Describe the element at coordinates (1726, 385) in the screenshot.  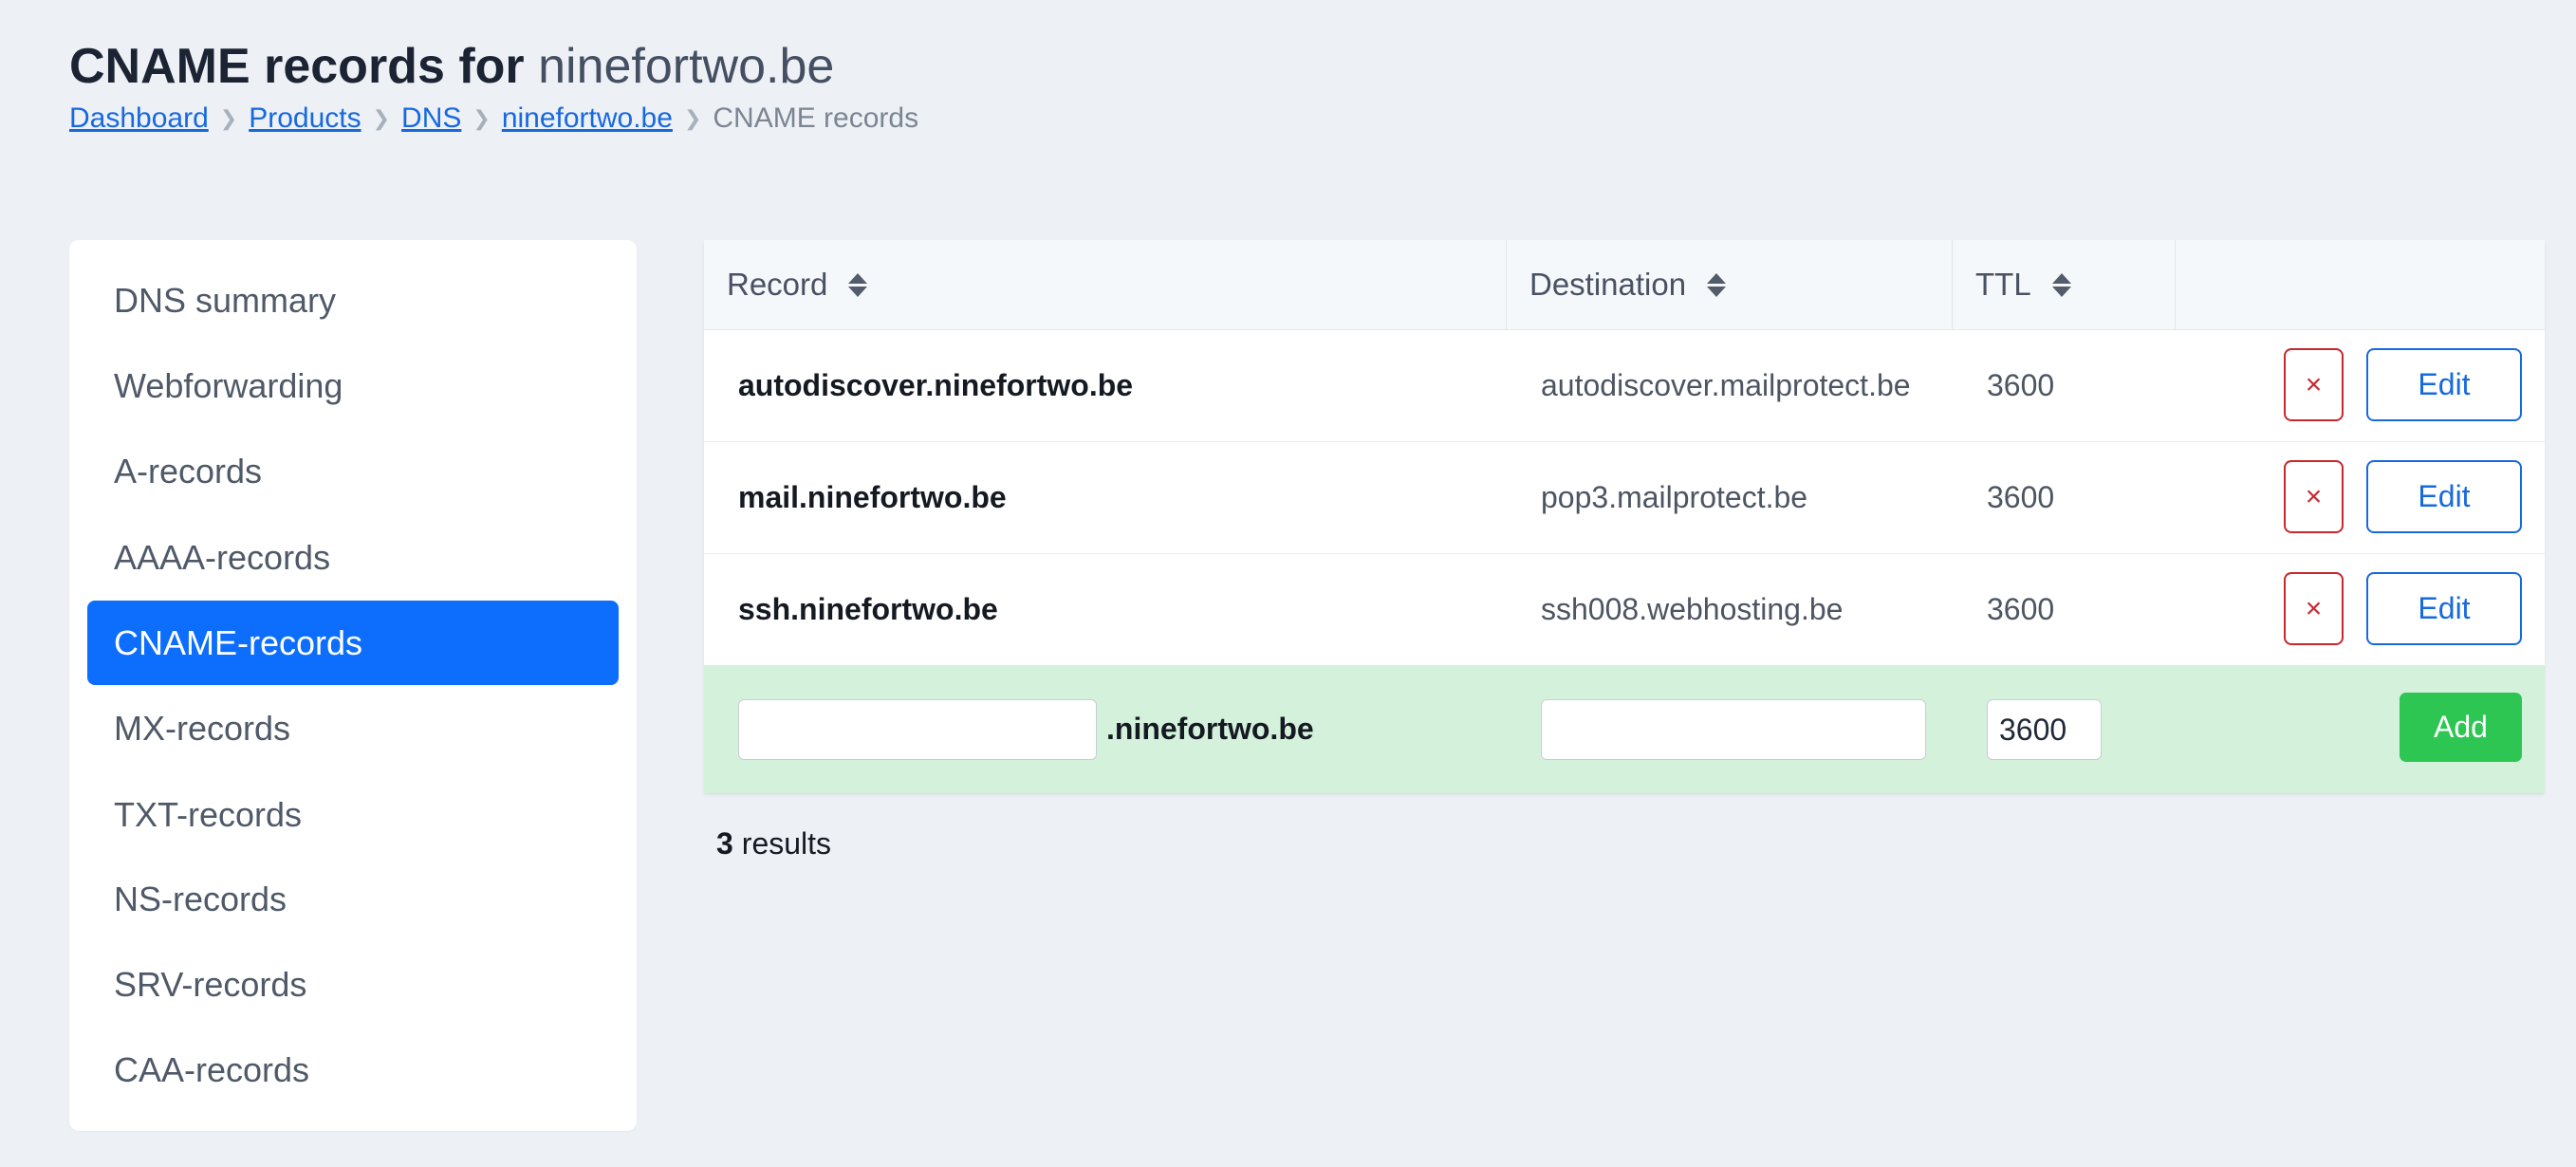
I see `record-destination: autodiscover.mailprotect.be` at that location.